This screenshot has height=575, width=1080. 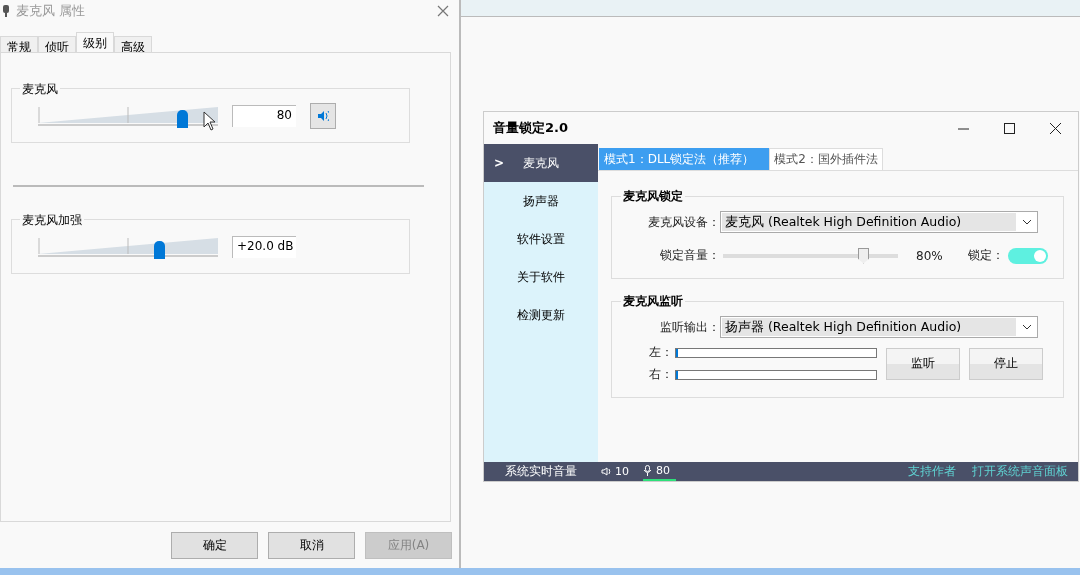 What do you see at coordinates (923, 363) in the screenshot?
I see `action-button: 监听` at bounding box center [923, 363].